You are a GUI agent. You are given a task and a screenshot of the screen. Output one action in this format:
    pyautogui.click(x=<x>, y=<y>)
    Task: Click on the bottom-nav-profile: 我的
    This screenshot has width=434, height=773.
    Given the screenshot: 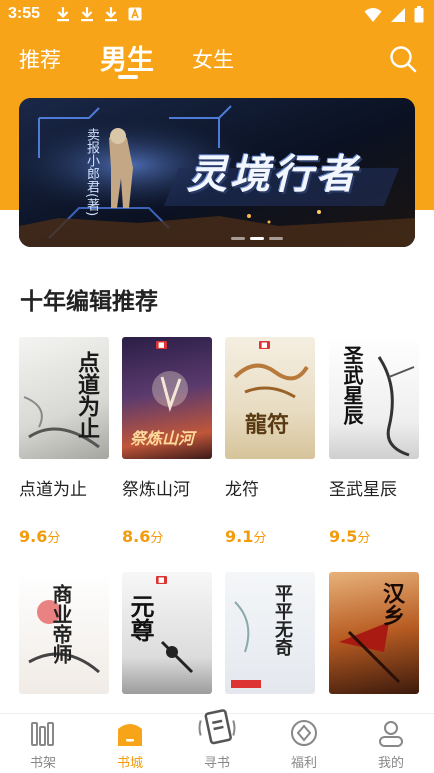 What is the action you would take?
    pyautogui.click(x=391, y=743)
    